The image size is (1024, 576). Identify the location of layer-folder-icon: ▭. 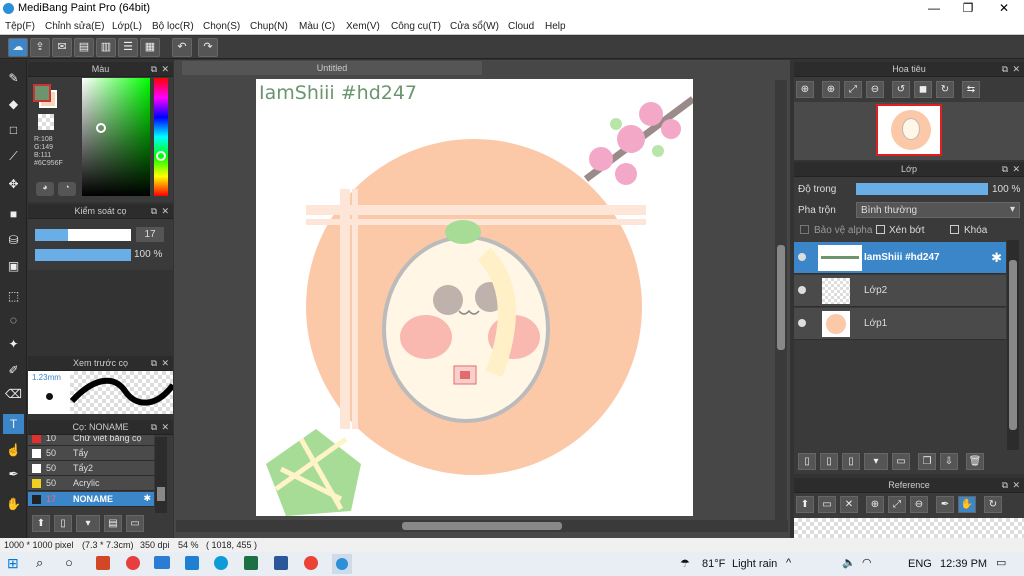
(901, 461).